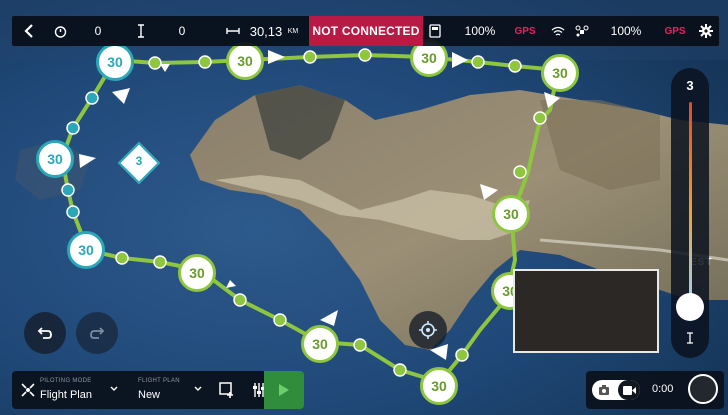  I want to click on poi-label: 3, so click(139, 161).